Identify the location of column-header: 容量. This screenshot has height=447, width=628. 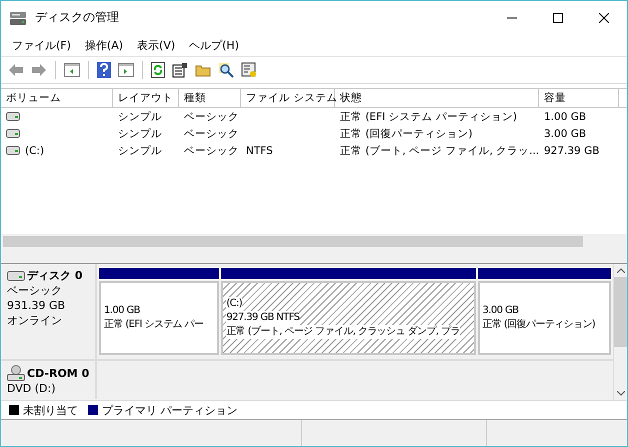
(579, 98).